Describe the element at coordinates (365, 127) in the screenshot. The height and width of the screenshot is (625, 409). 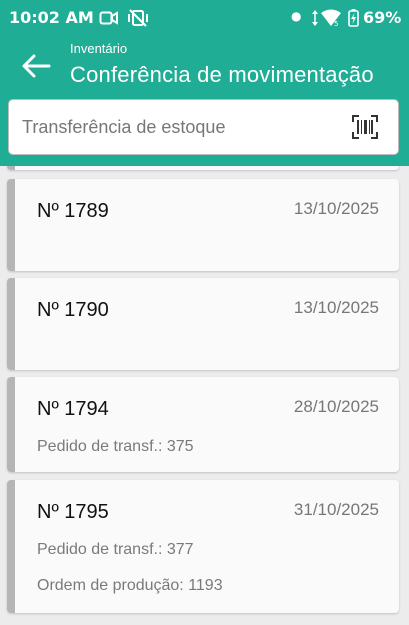
I see `barcode-scan-icon` at that location.